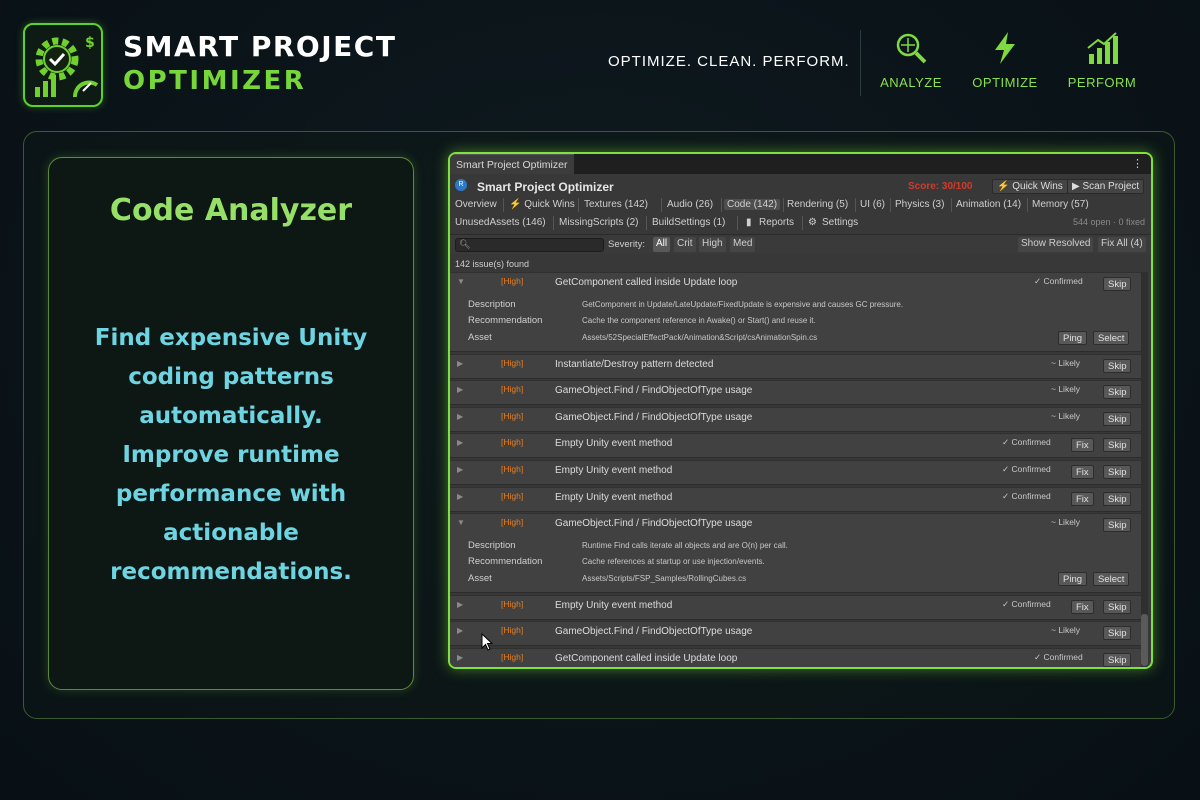  Describe the element at coordinates (800, 164) in the screenshot. I see `window-tab-bar: Smart Project Optimizer ⋮` at that location.